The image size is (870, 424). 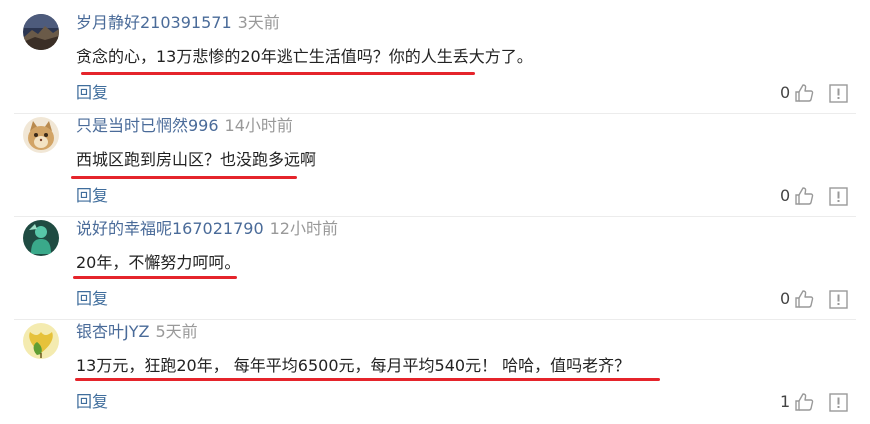 I want to click on timestamp: 14小时前, so click(x=258, y=125).